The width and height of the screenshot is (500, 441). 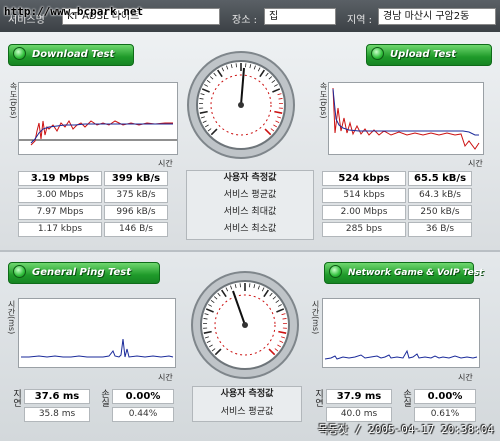 I want to click on ping-user-loss: 0.00%, so click(x=143, y=396).